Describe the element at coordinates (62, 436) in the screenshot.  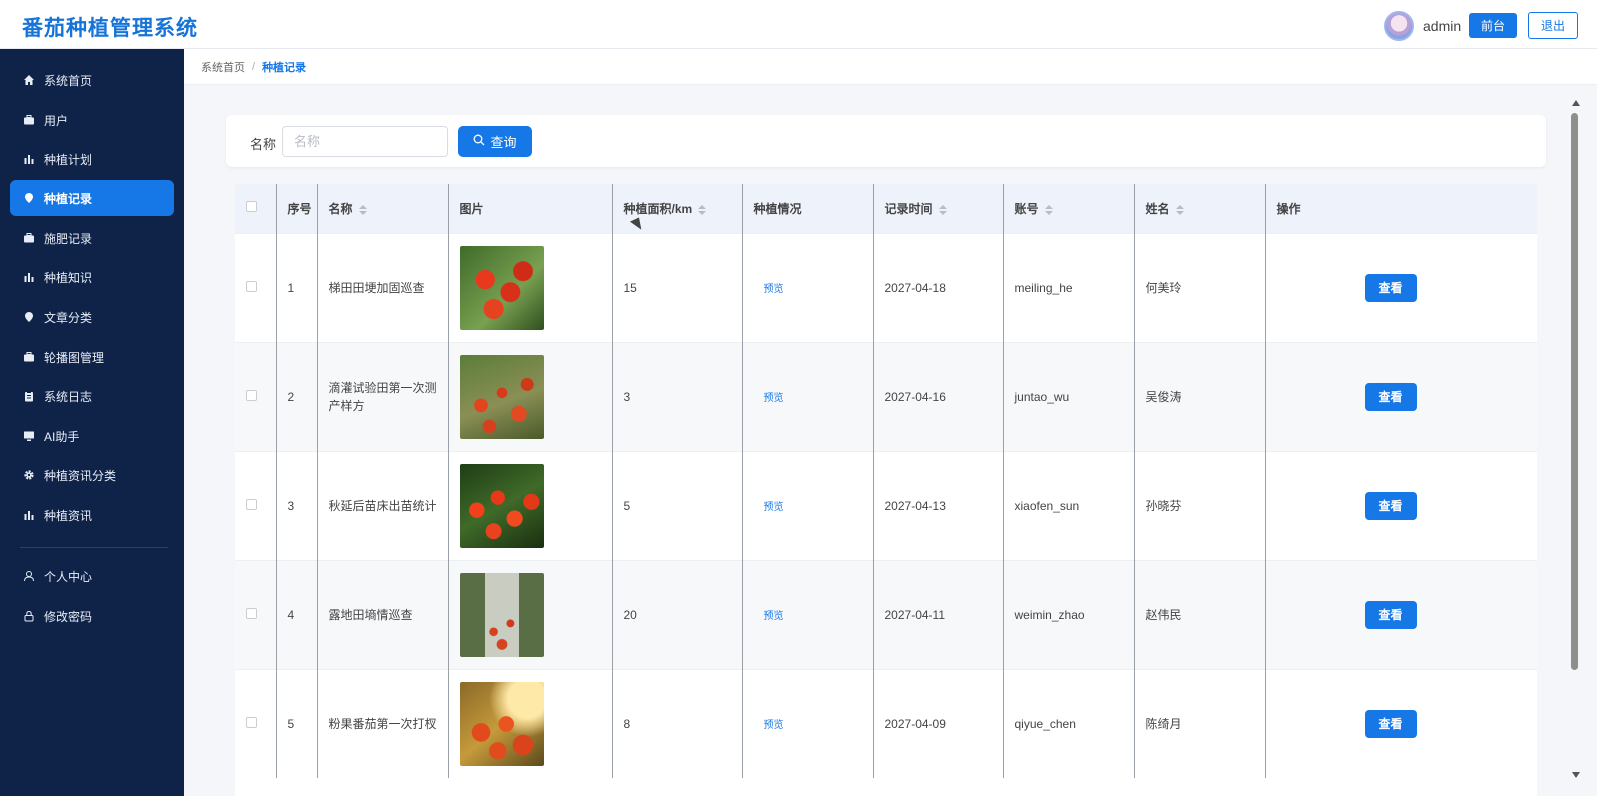
I see `sidebar-item-label: AI助手` at that location.